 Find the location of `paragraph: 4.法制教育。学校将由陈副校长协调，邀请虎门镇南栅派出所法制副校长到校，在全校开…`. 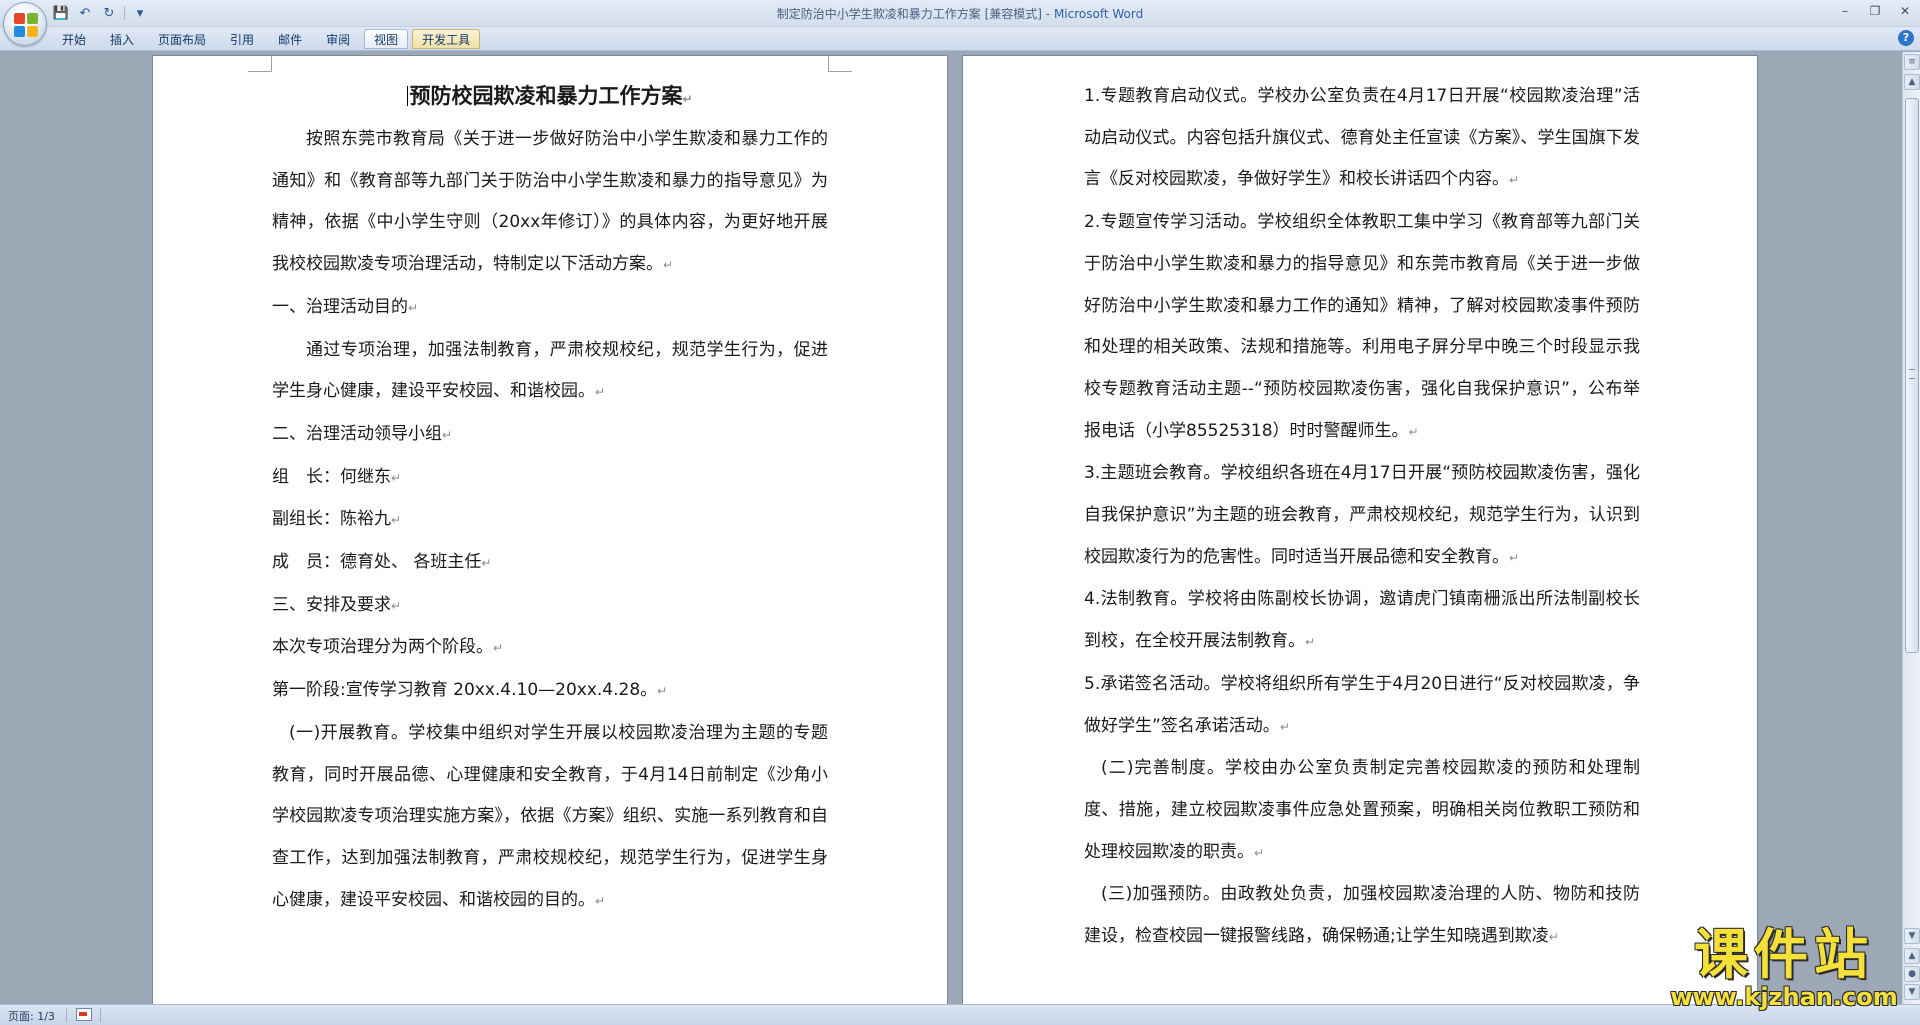

paragraph: 4.法制教育。学校将由陈副校长协调，邀请虎门镇南栅派出所法制副校长到校，在全校开… is located at coordinates (1362, 621).